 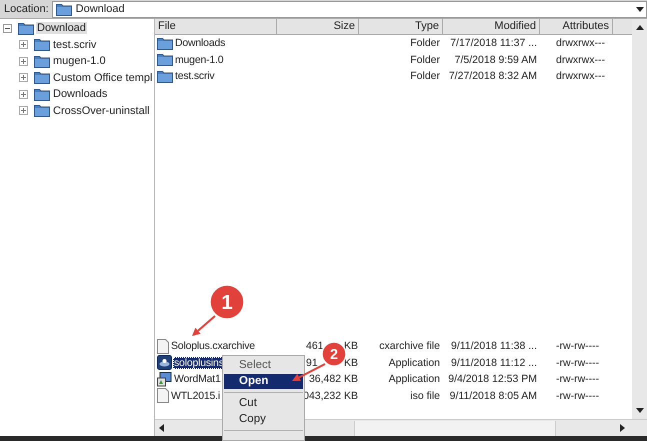 What do you see at coordinates (263, 404) in the screenshot?
I see `menu-item: Cut` at bounding box center [263, 404].